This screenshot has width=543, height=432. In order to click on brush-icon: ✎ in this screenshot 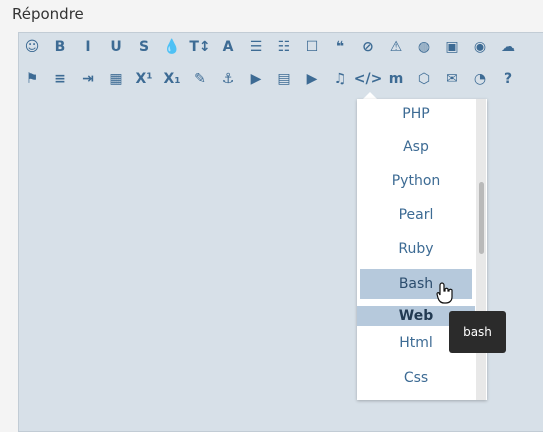, I will do `click(200, 79)`.